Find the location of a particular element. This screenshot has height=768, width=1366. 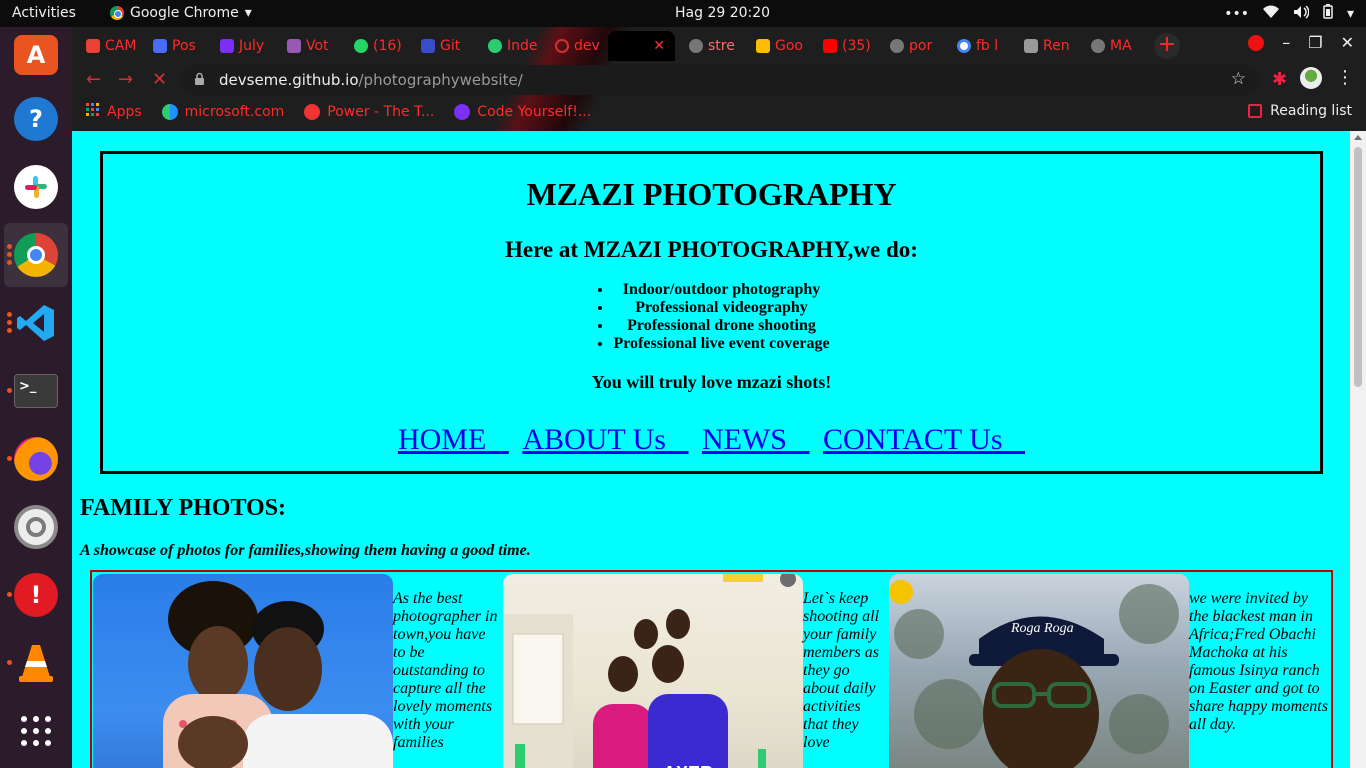

vscode-icon is located at coordinates (36, 323).